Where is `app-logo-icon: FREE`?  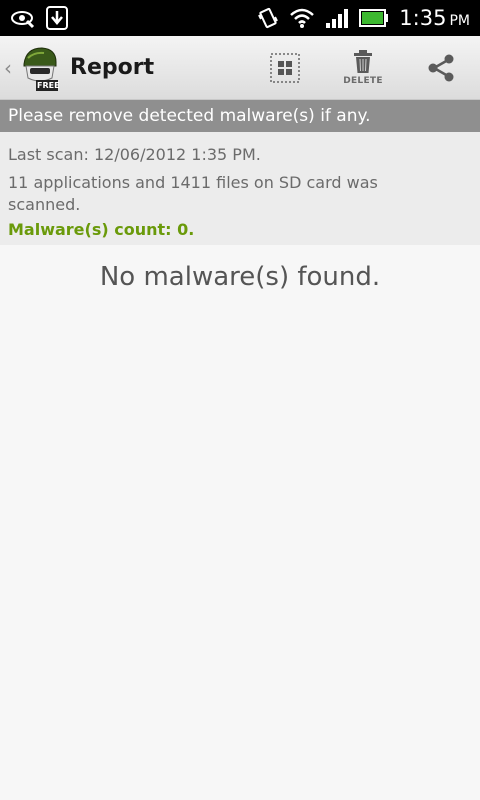
app-logo-icon: FREE is located at coordinates (38, 68).